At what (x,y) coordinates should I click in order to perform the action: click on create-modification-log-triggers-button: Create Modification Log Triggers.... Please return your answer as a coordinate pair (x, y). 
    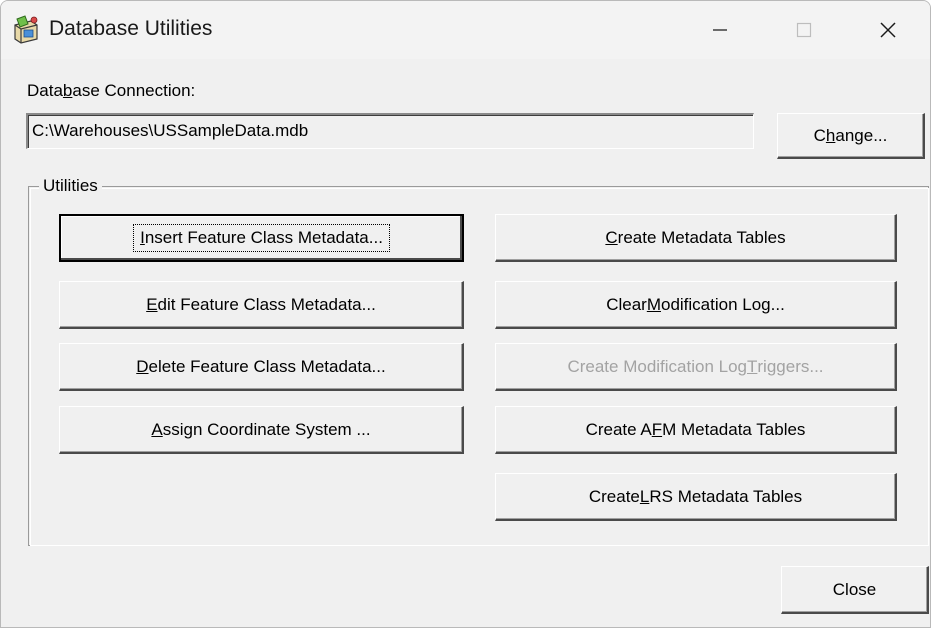
    Looking at the image, I should click on (696, 367).